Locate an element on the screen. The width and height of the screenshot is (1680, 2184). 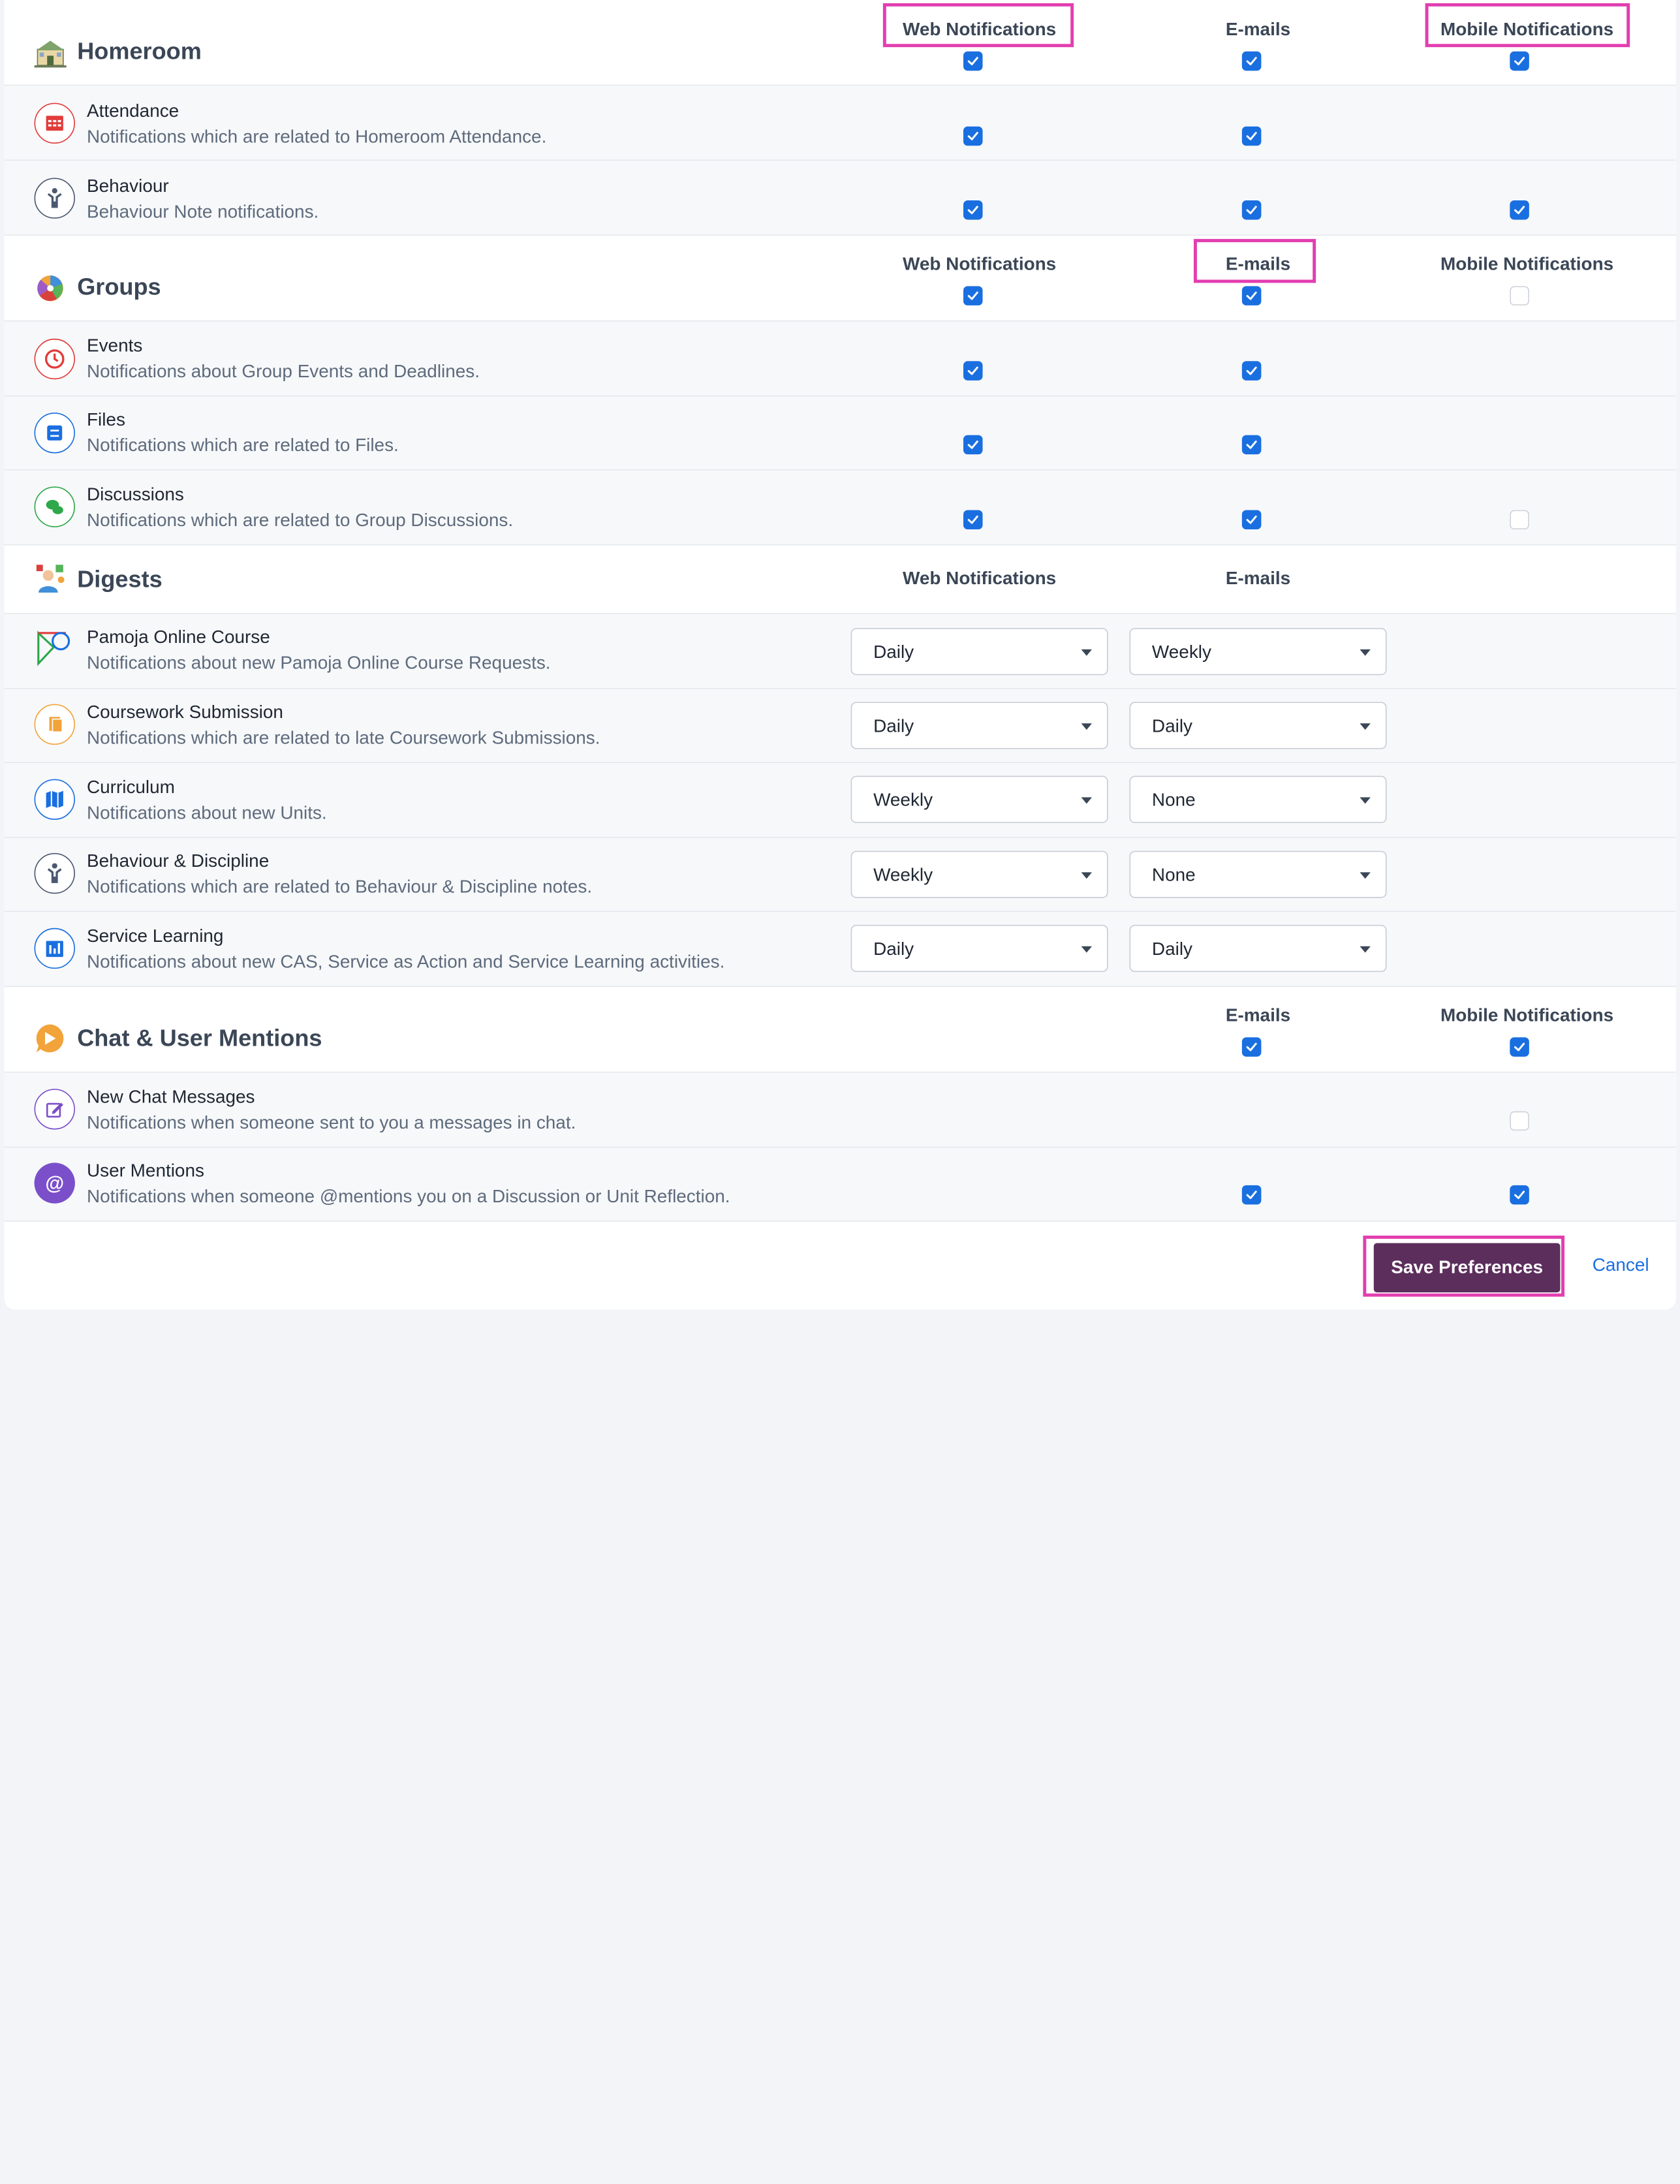
discussions-email-checkbox is located at coordinates (1251, 520).